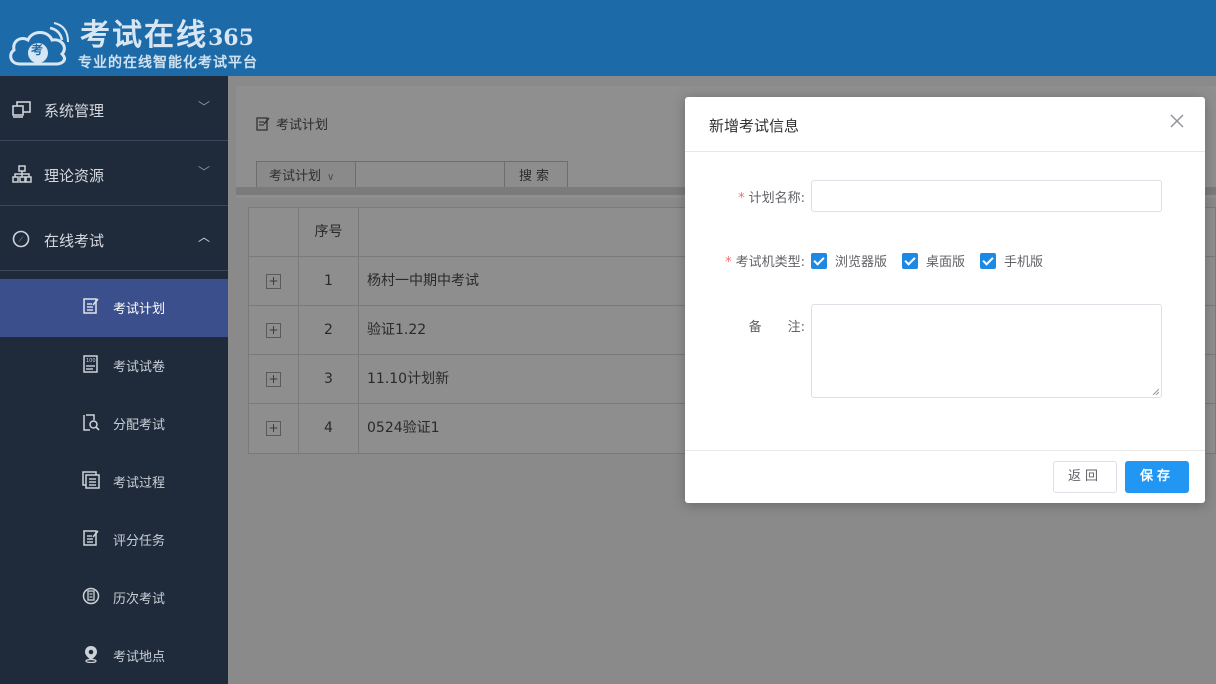 The width and height of the screenshot is (1216, 684). I want to click on machine-type-label-text: 考试机类型:, so click(770, 262).